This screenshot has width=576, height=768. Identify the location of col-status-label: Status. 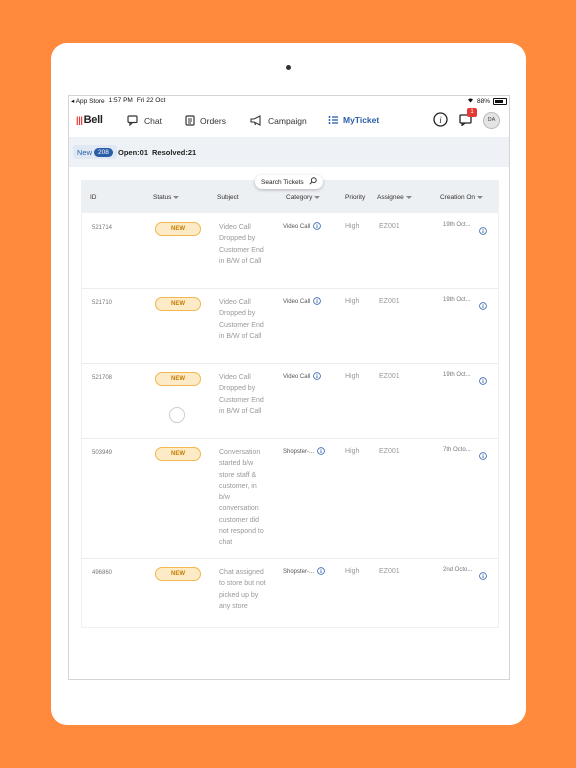
(162, 197).